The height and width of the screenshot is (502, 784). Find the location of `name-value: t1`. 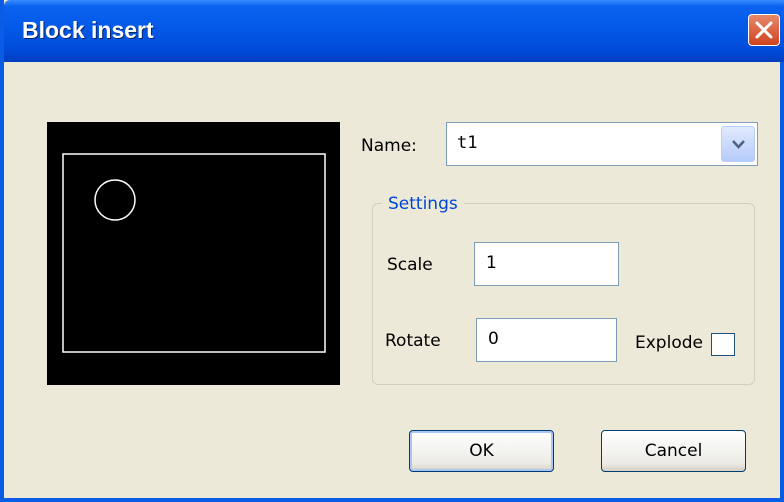

name-value: t1 is located at coordinates (467, 143).